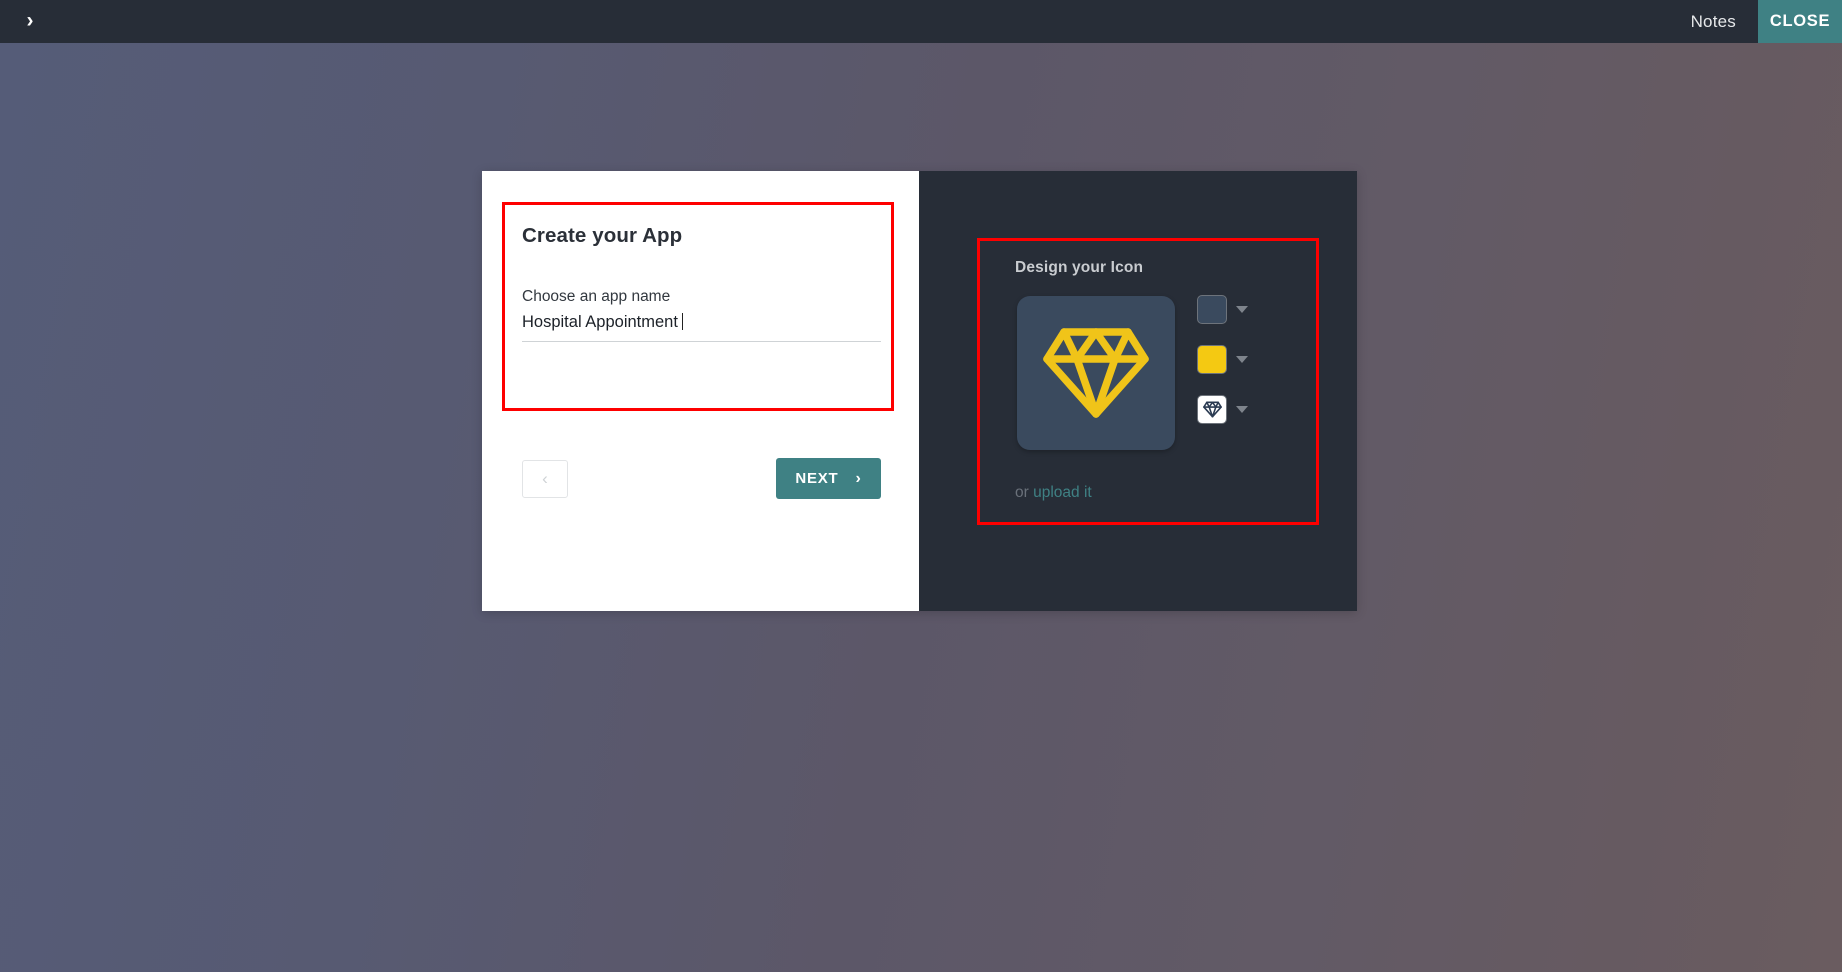 This screenshot has height=972, width=1842. What do you see at coordinates (602, 235) in the screenshot?
I see `page-title: Create your App` at bounding box center [602, 235].